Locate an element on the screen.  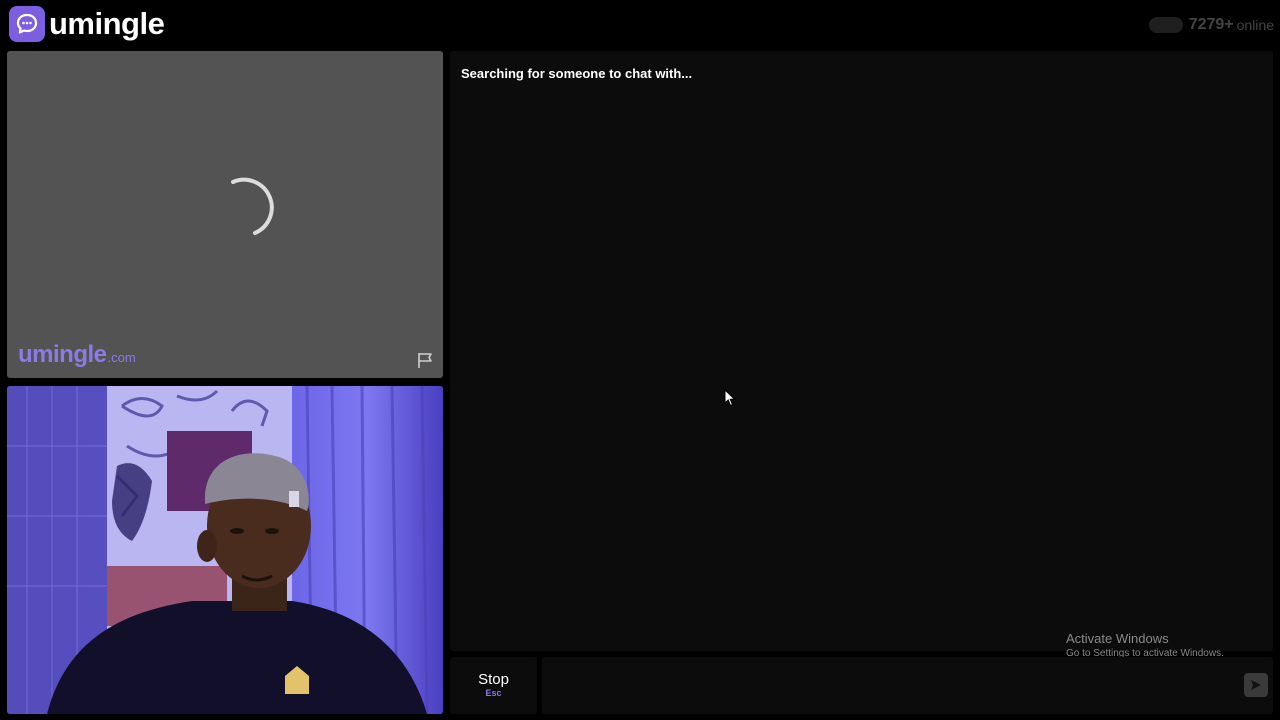
chat-bubble-icon is located at coordinates (27, 24).